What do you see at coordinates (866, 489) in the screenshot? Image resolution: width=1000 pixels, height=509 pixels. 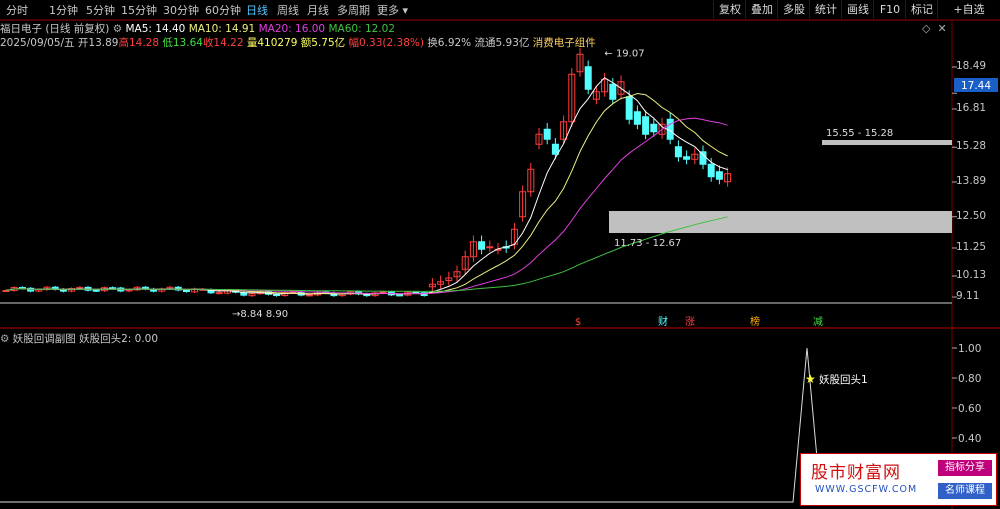 I see `watermark-url: WWW.GSCFW.COM` at bounding box center [866, 489].